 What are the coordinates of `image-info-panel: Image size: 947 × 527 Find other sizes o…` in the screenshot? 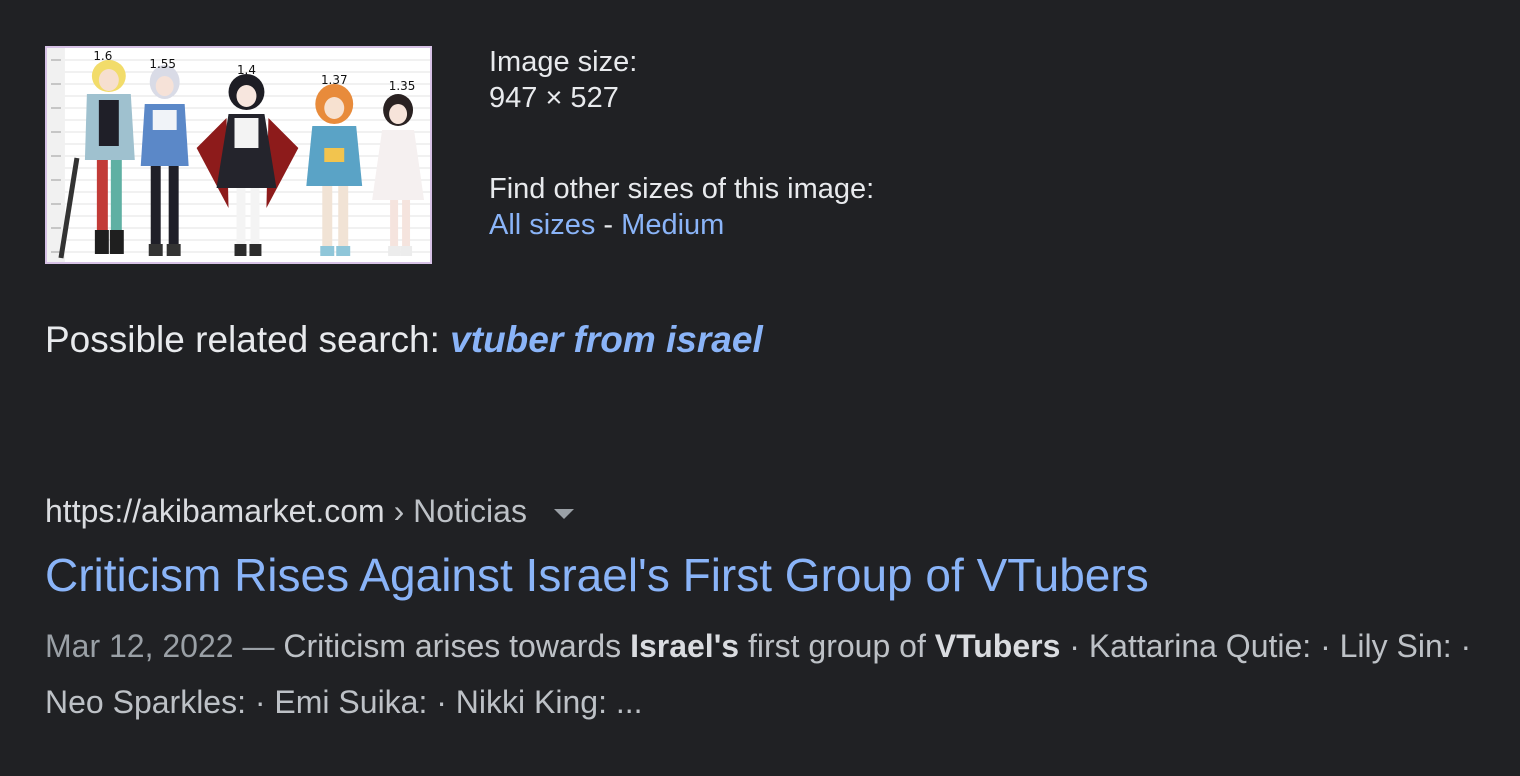 It's located at (681, 143).